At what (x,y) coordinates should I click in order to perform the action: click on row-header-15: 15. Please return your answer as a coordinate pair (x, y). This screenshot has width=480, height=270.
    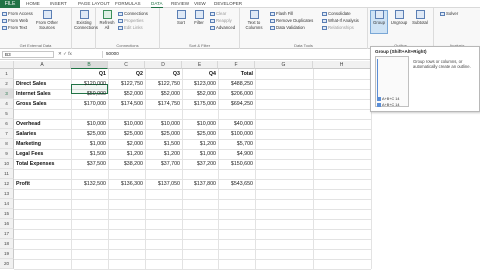
    Looking at the image, I should click on (7, 214).